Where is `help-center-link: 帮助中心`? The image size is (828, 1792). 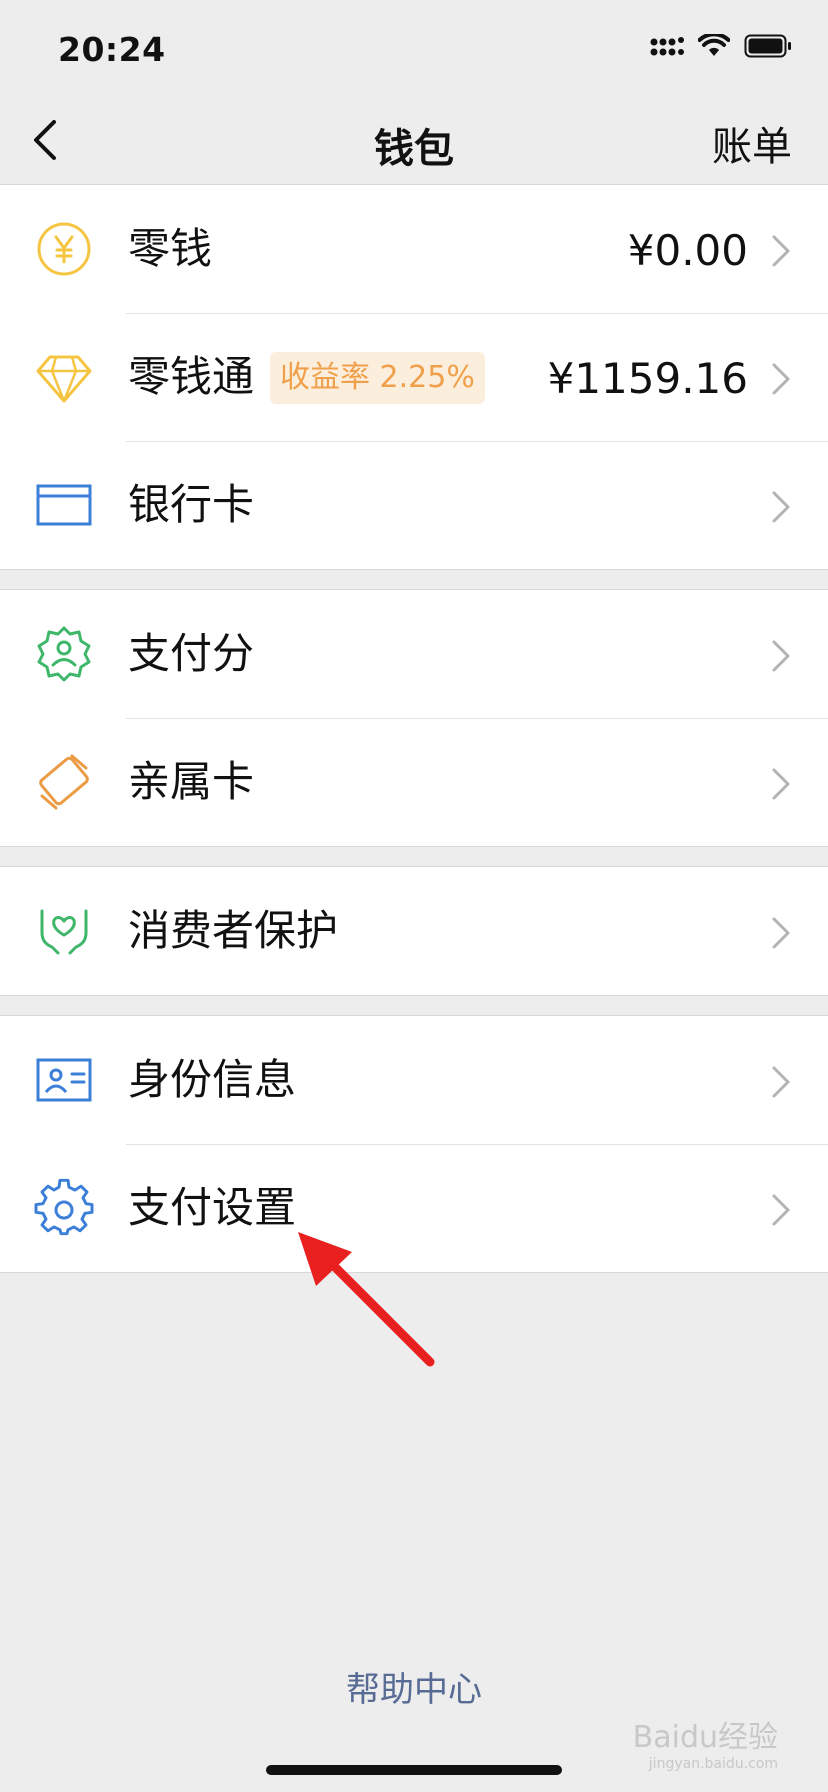 help-center-link: 帮助中心 is located at coordinates (414, 1686).